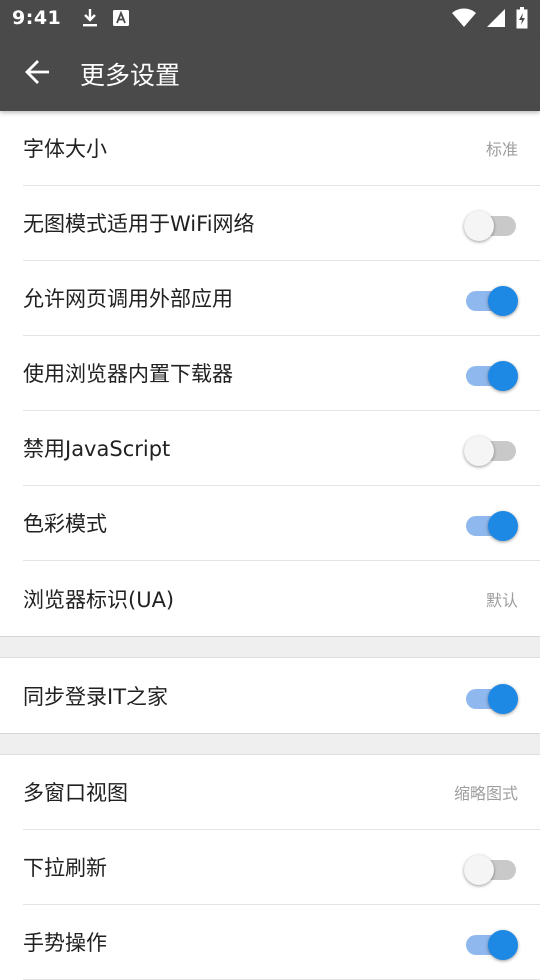 The image size is (540, 980). I want to click on signal-icon, so click(496, 18).